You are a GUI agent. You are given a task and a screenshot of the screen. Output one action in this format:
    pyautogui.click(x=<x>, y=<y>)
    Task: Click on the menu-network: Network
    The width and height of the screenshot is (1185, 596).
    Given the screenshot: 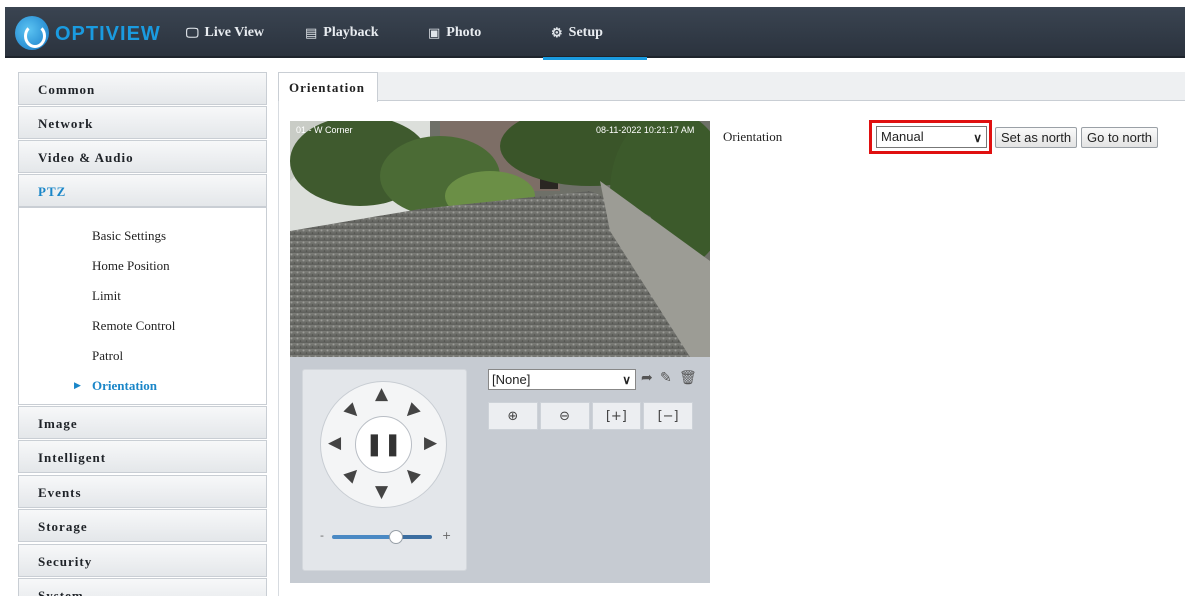 What is the action you would take?
    pyautogui.click(x=142, y=122)
    